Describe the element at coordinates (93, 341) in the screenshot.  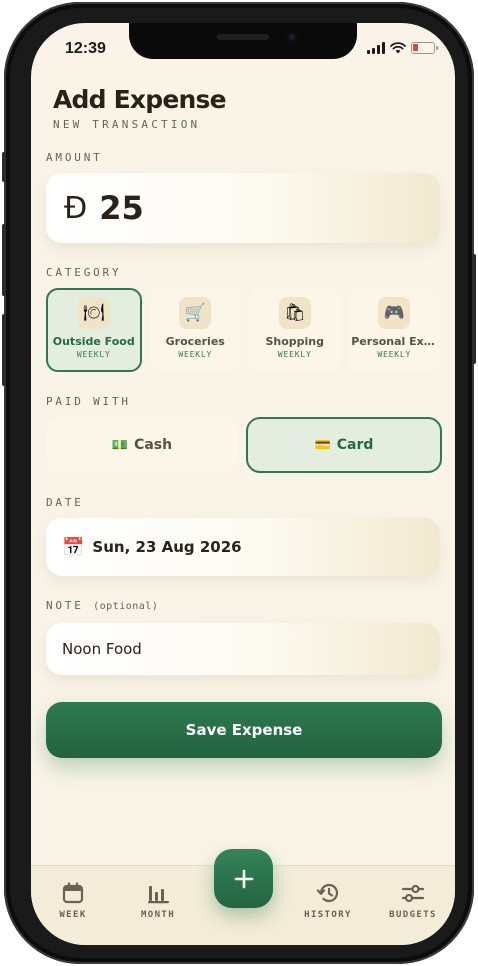
I see `category-name: Outside Food` at that location.